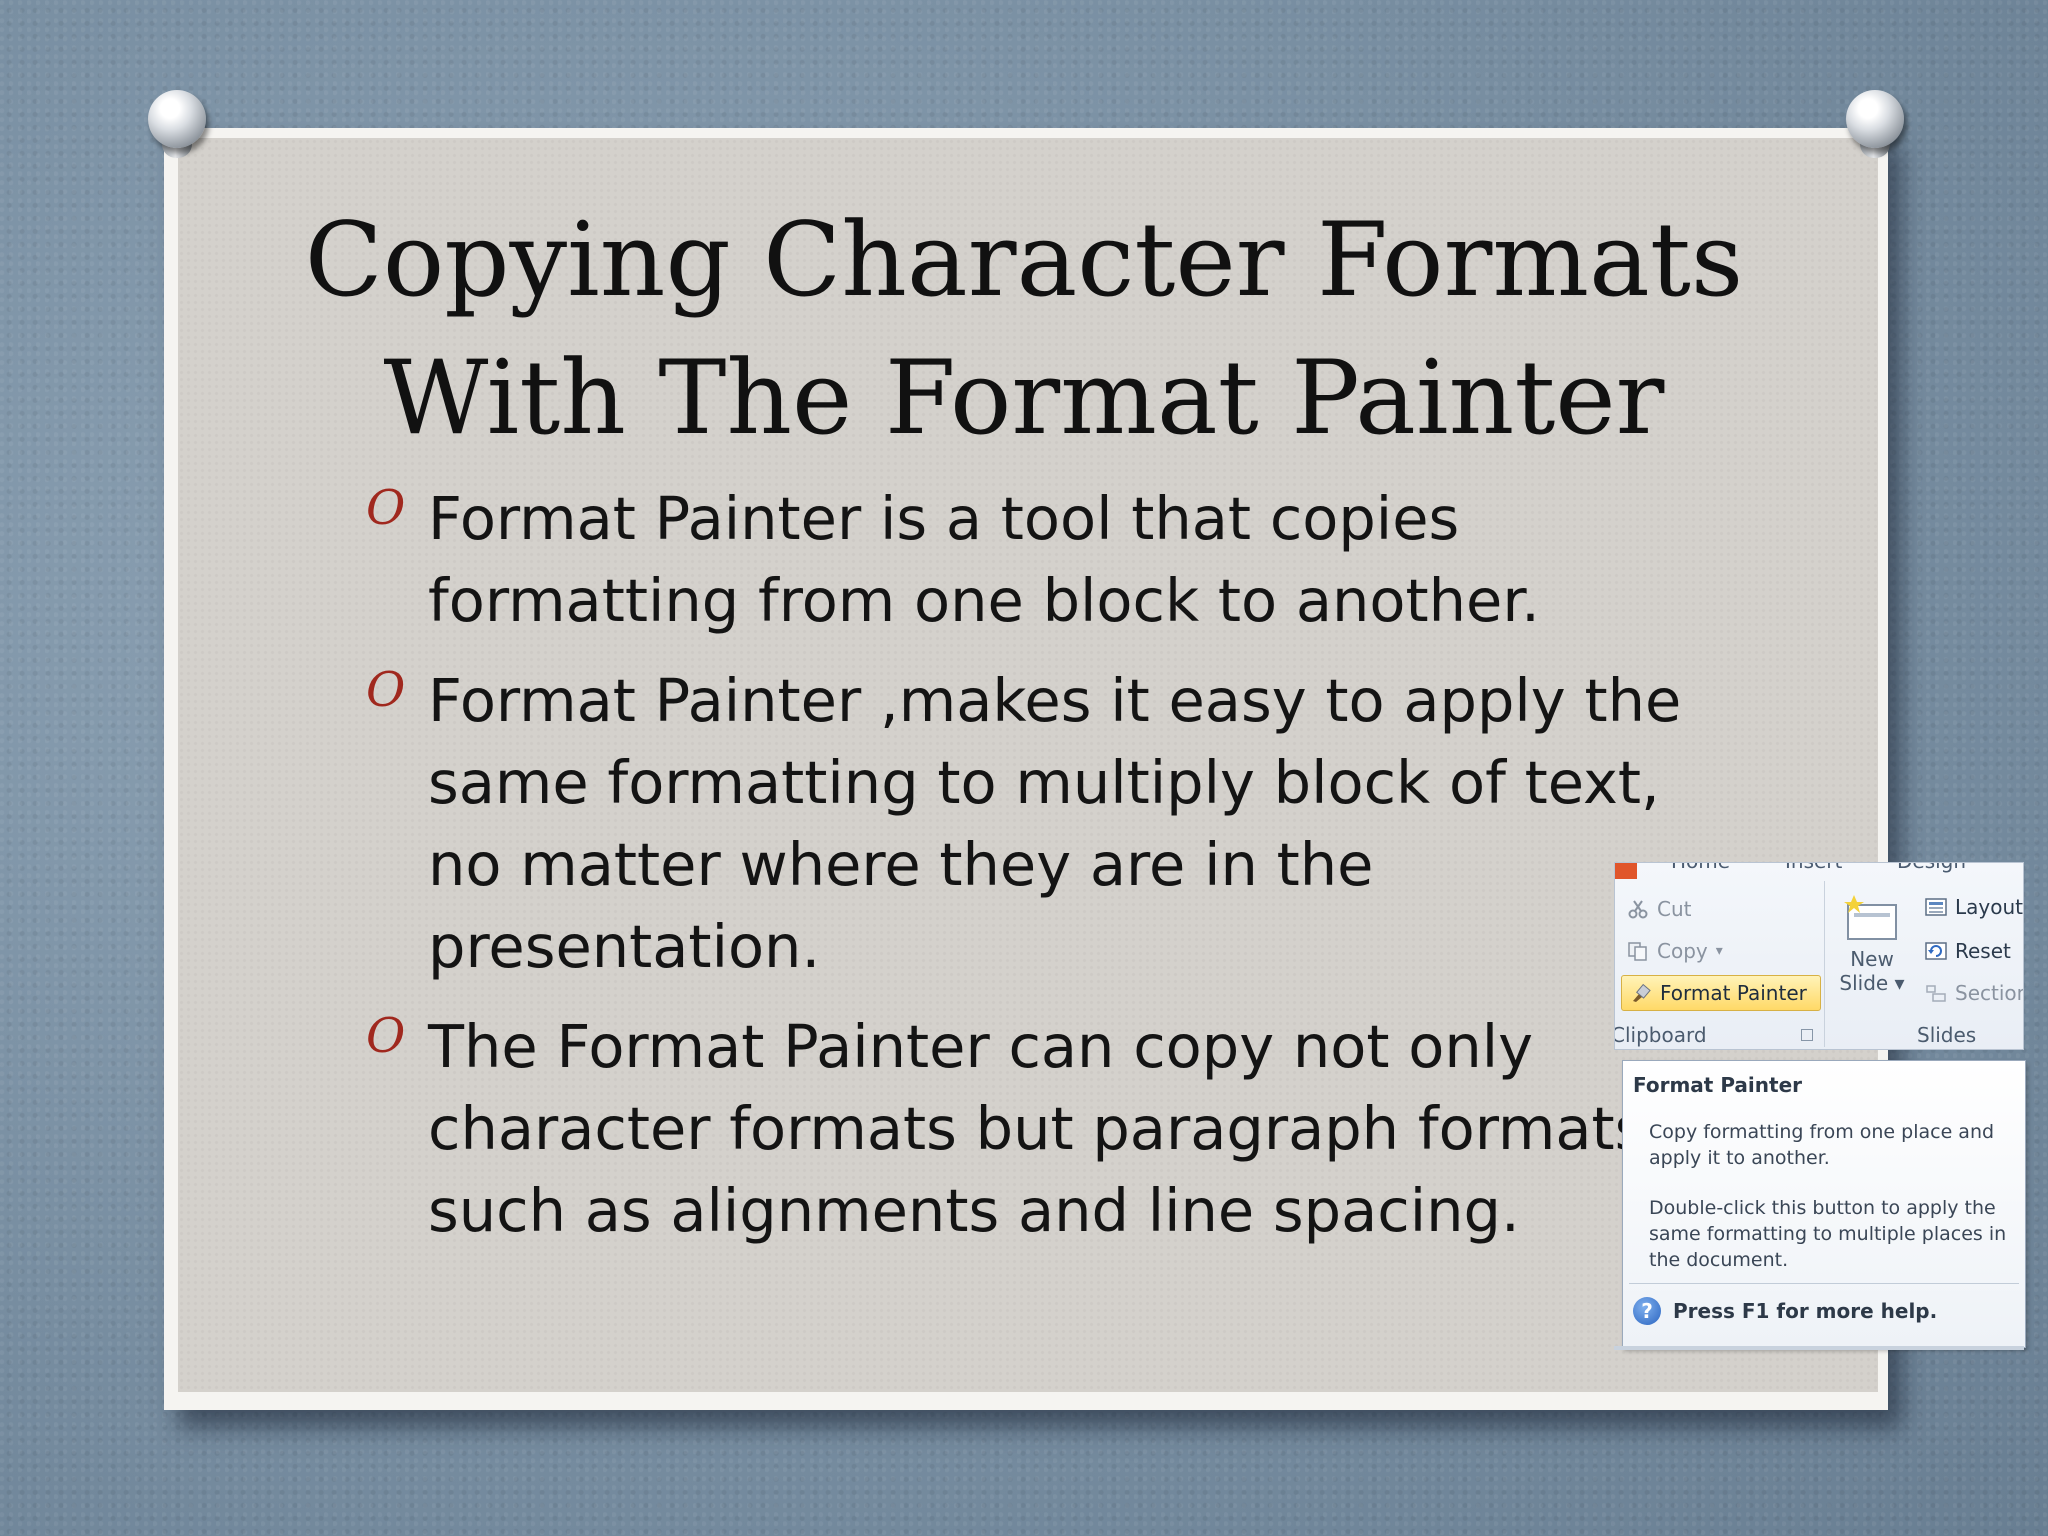 This screenshot has width=2048, height=1536. I want to click on help-icon: ?, so click(1647, 1311).